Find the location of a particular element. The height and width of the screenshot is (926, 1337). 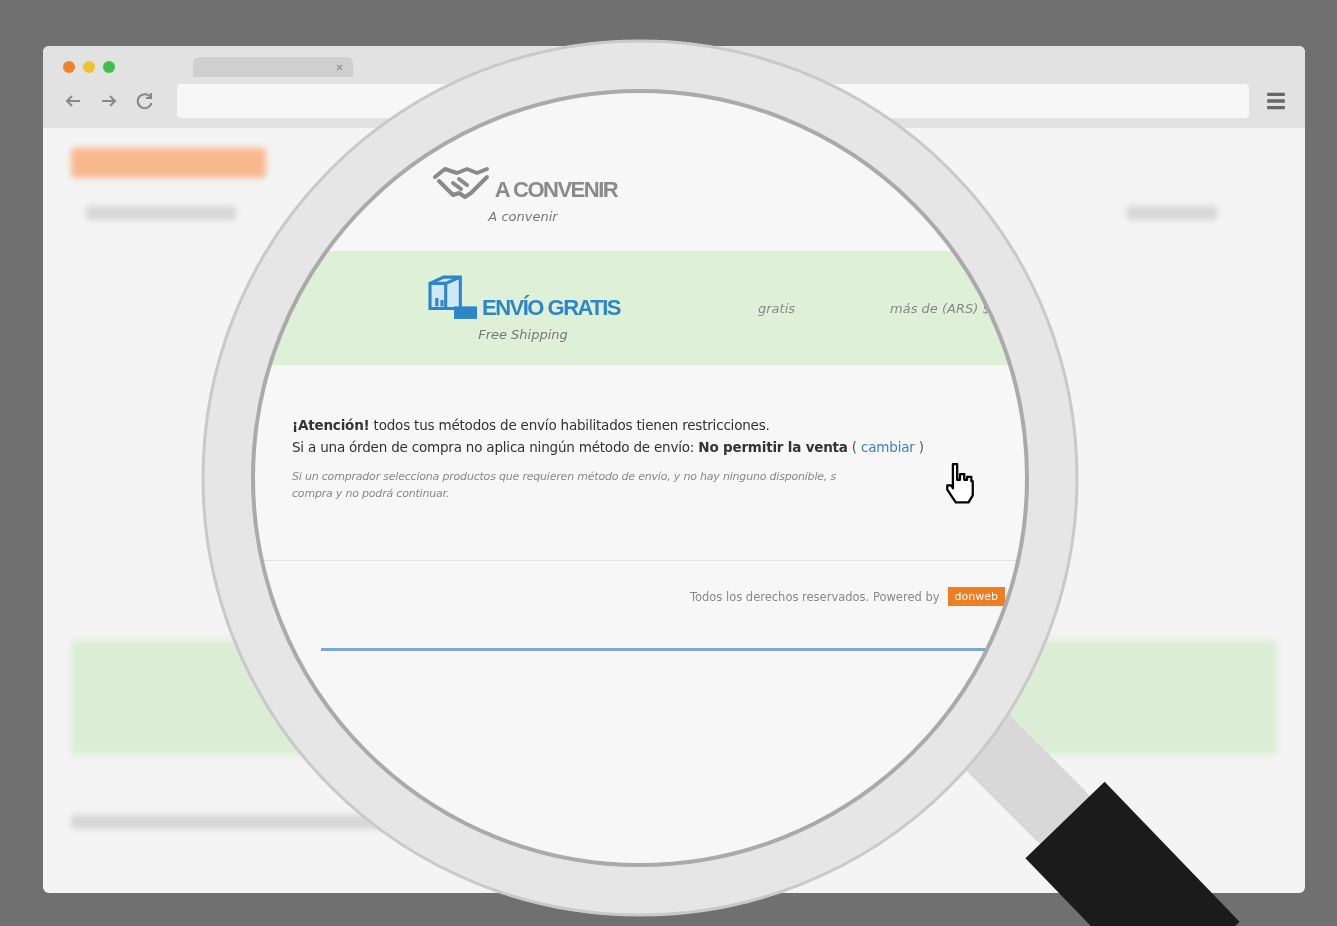

hand-cursor-icon is located at coordinates (960, 484).